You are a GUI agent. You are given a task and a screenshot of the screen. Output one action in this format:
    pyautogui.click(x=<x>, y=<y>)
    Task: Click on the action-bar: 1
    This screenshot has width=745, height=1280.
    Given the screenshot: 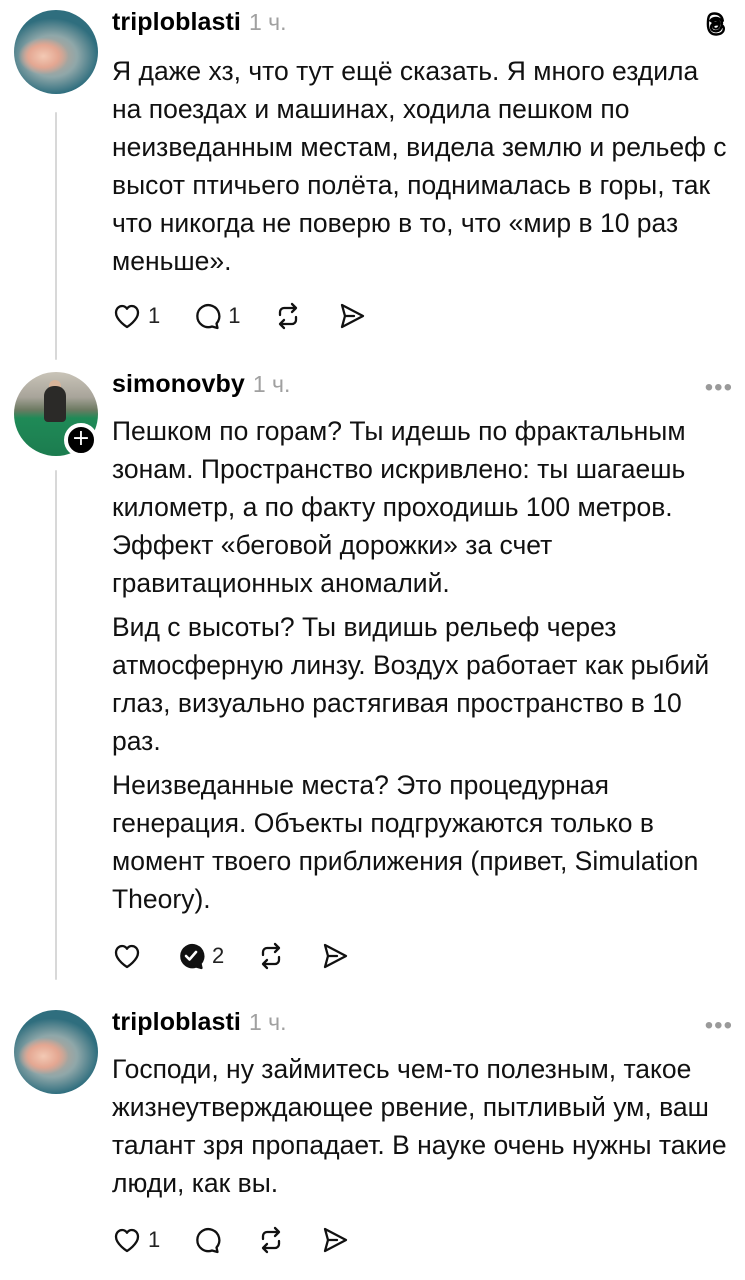 What is the action you would take?
    pyautogui.click(x=246, y=1240)
    